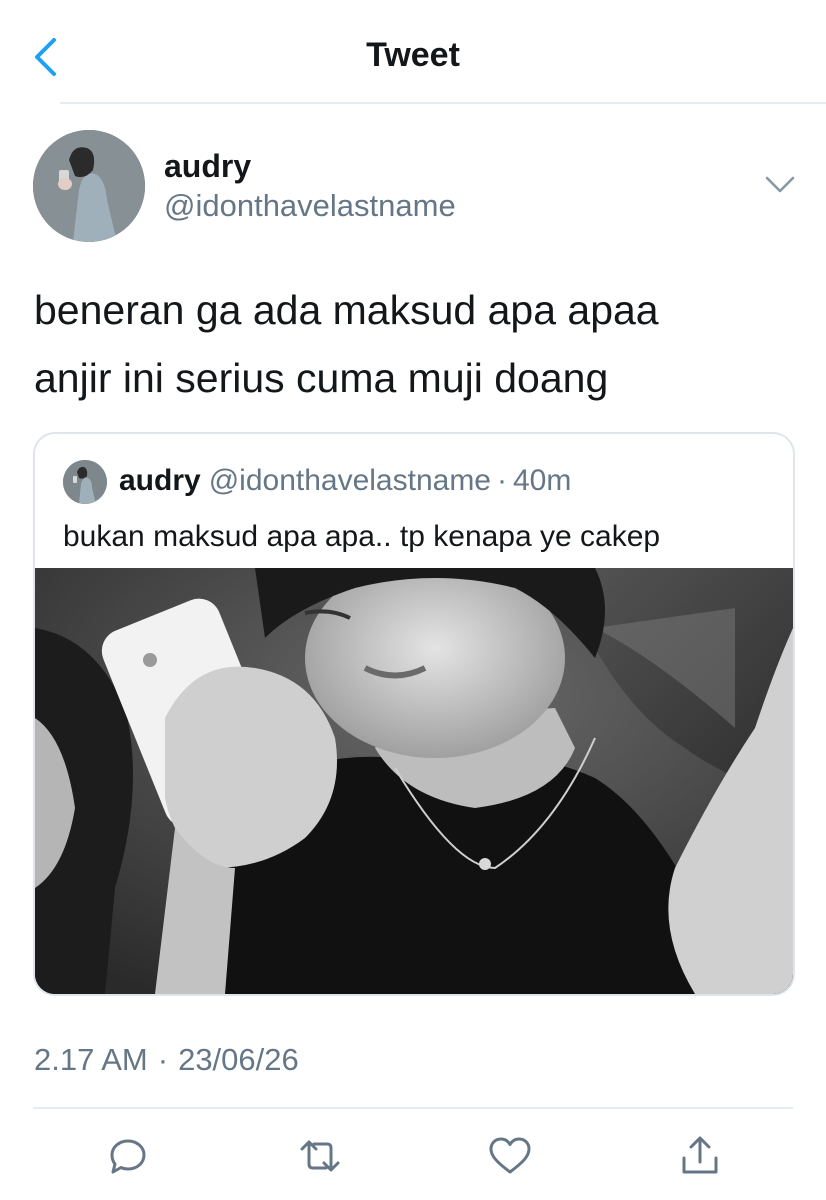  I want to click on tweet-text-line: beneran ga ada maksud apa apaa, so click(346, 310).